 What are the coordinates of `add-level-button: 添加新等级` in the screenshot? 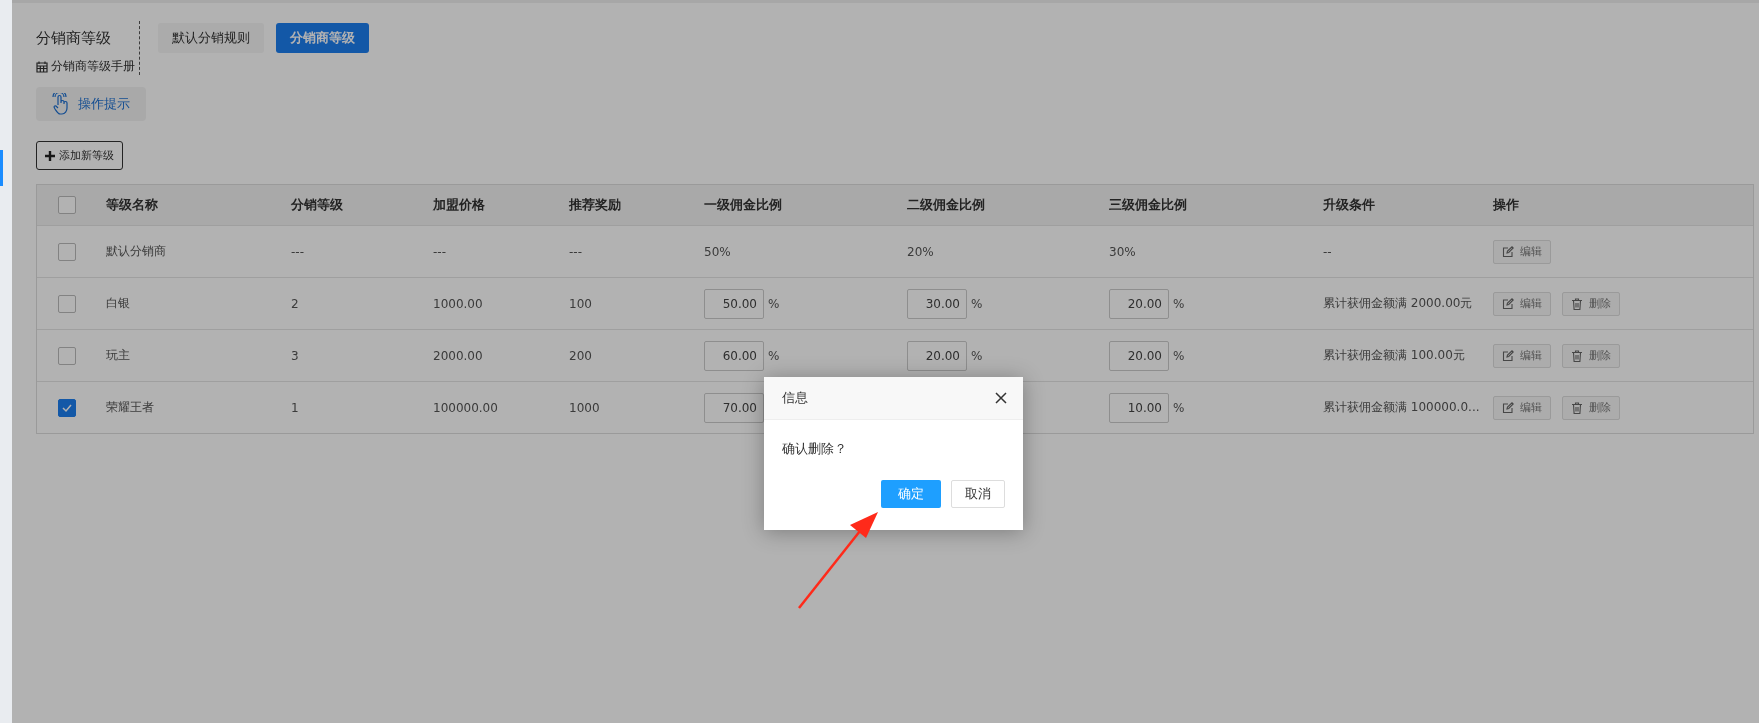 It's located at (79, 155).